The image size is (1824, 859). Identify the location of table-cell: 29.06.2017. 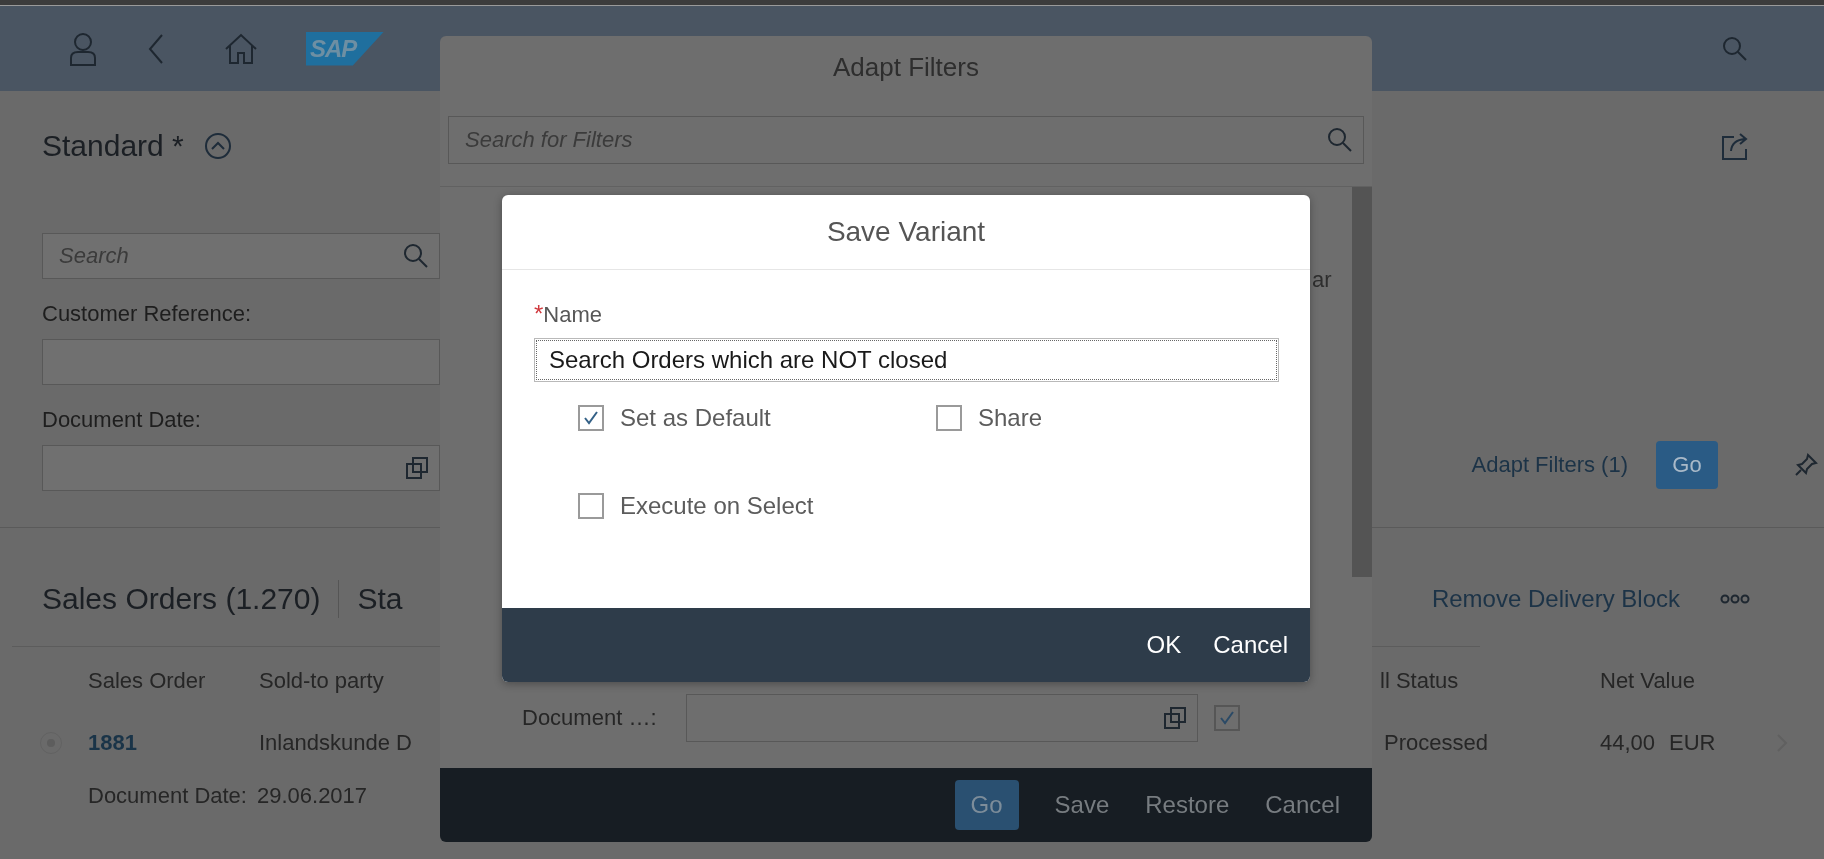
(312, 796).